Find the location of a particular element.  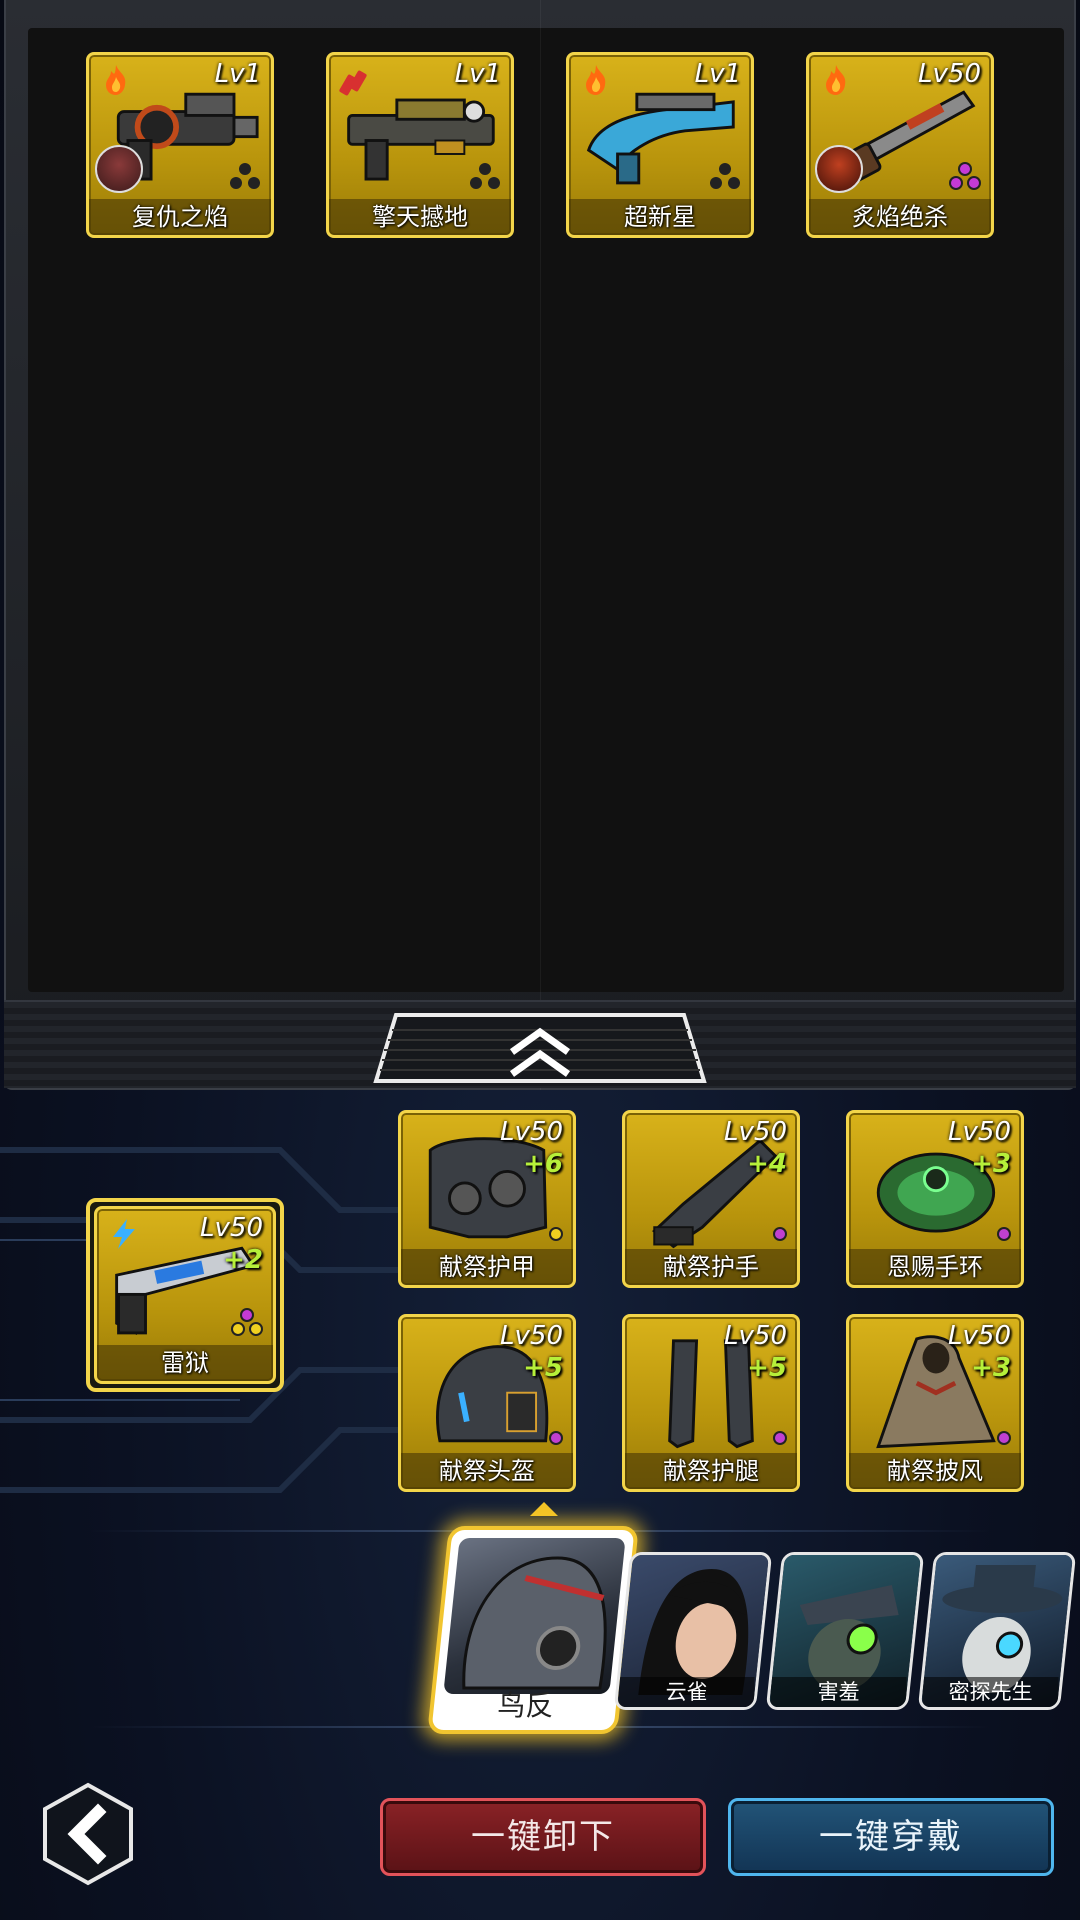

robot-helmet-portrait is located at coordinates (534, 1623).